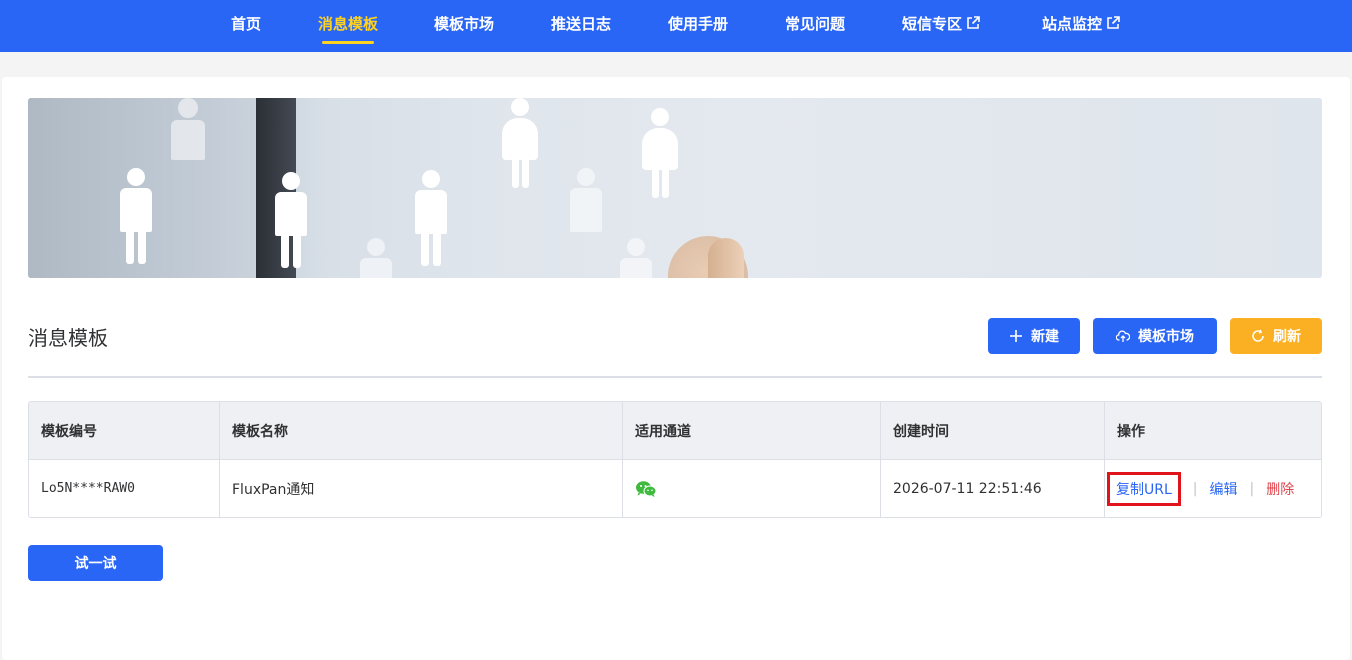 The height and width of the screenshot is (660, 1352). I want to click on nav-sms-zone-label: 短信专区, so click(932, 24).